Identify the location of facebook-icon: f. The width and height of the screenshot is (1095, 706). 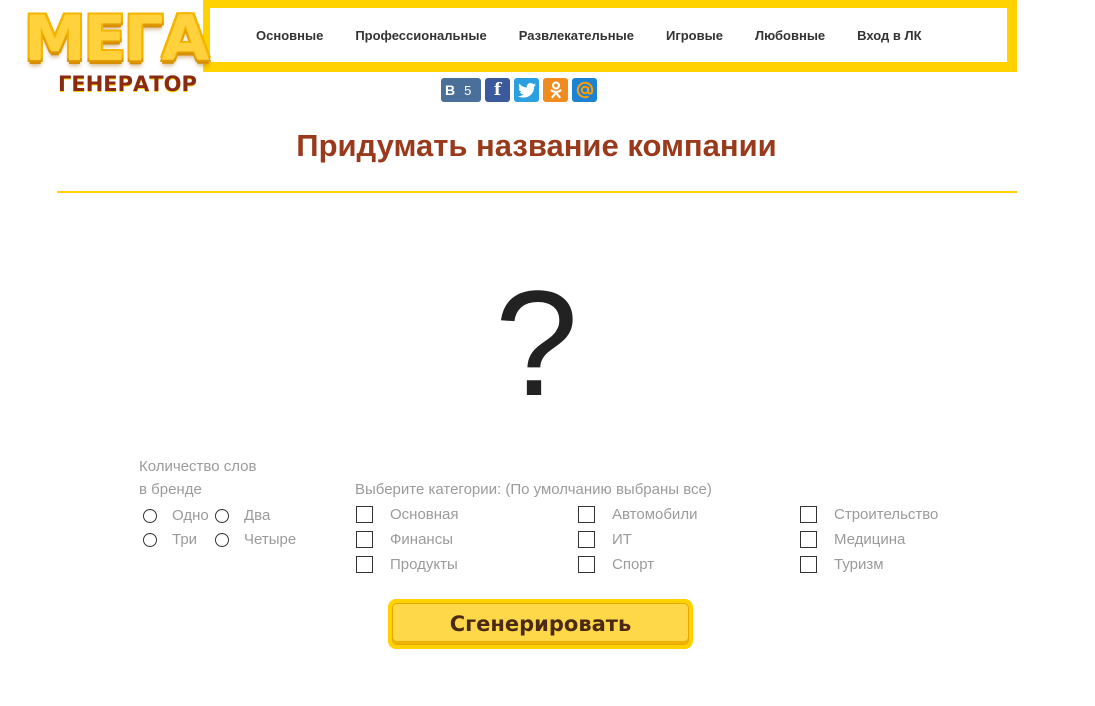
(497, 90).